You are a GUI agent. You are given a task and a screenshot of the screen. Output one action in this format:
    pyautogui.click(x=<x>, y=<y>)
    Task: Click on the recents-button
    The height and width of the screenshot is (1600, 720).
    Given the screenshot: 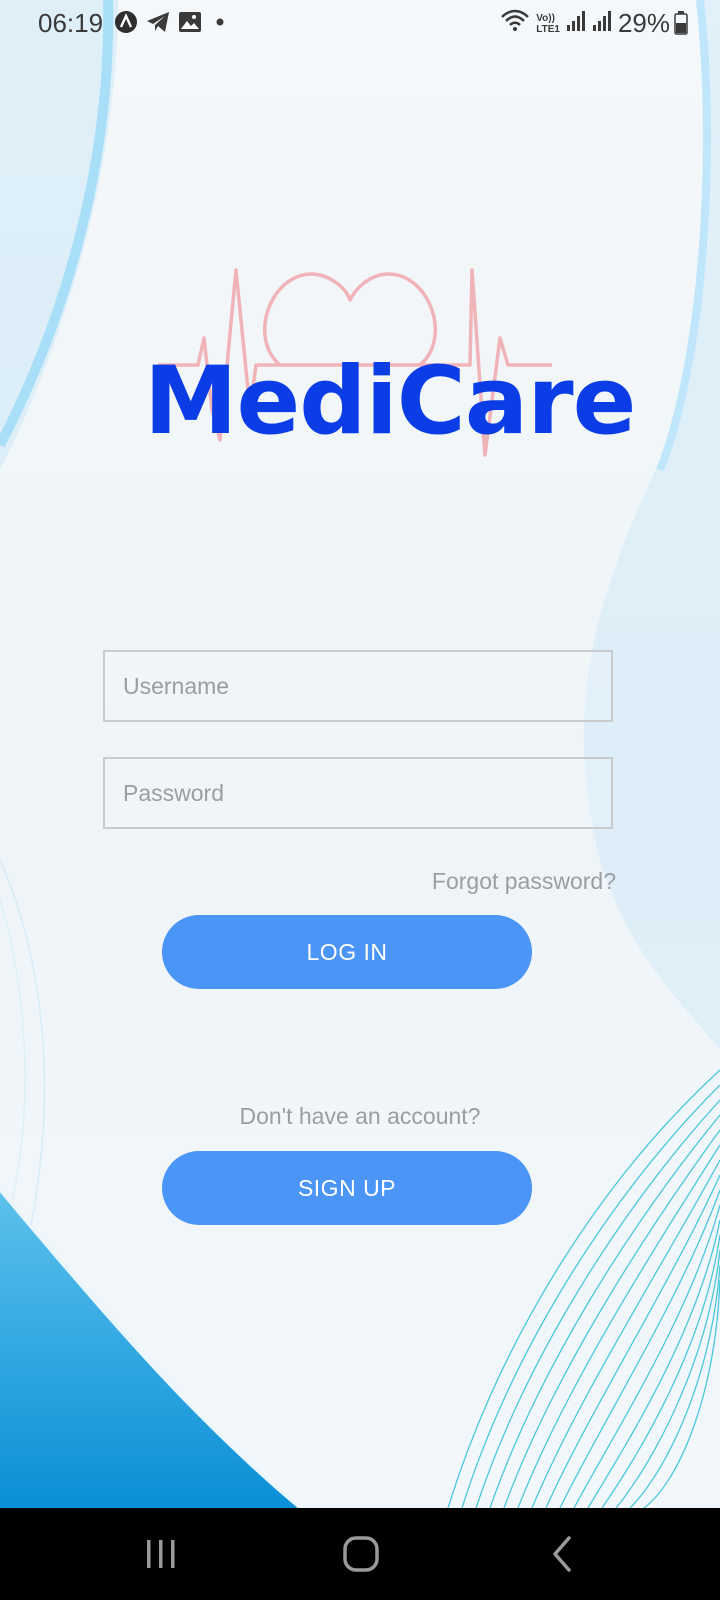 What is the action you would take?
    pyautogui.click(x=161, y=1554)
    